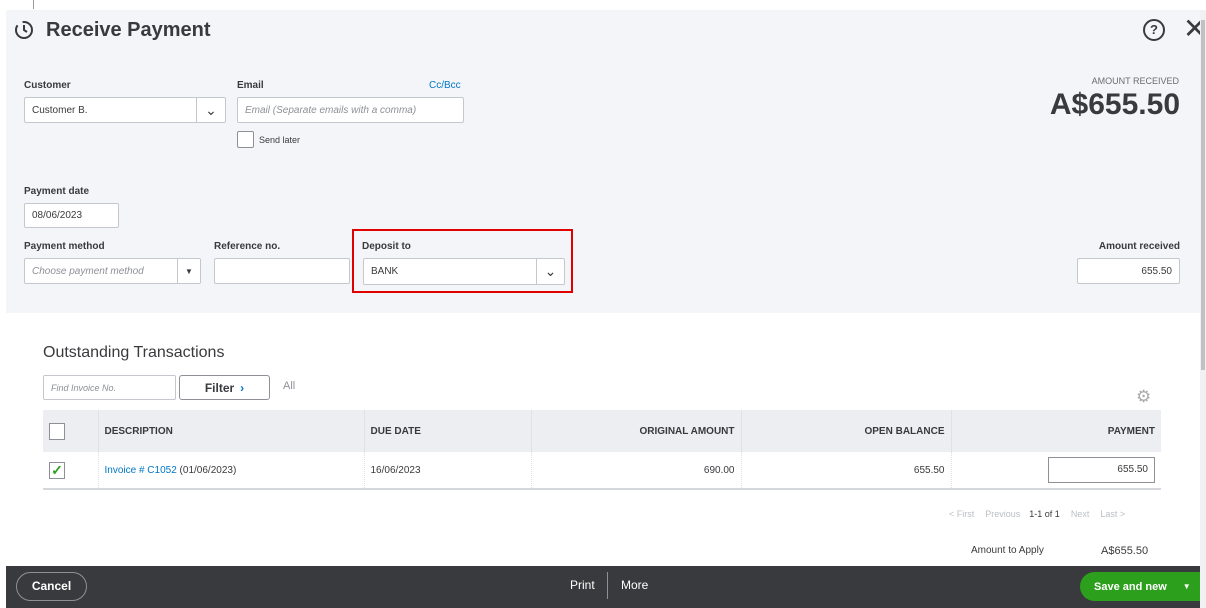 The height and width of the screenshot is (608, 1206). I want to click on payment-date-label: Payment date, so click(57, 191).